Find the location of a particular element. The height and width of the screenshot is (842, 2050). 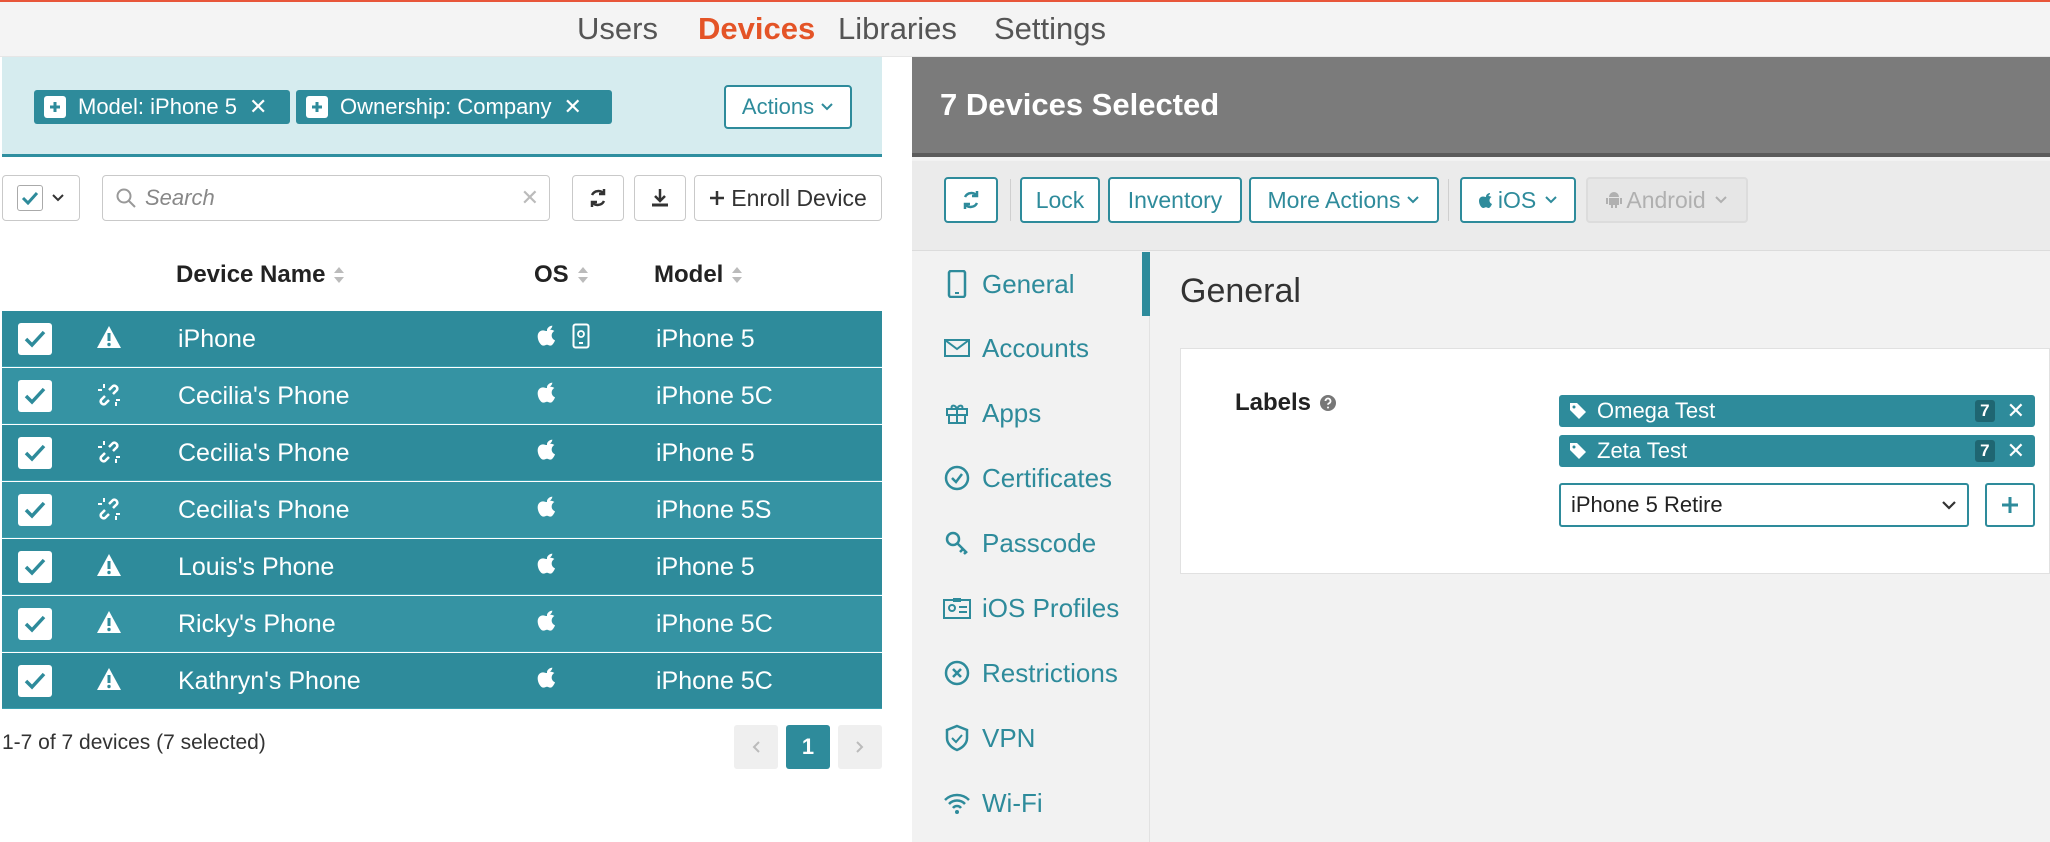

device-name: Ricky's Phone is located at coordinates (257, 624).